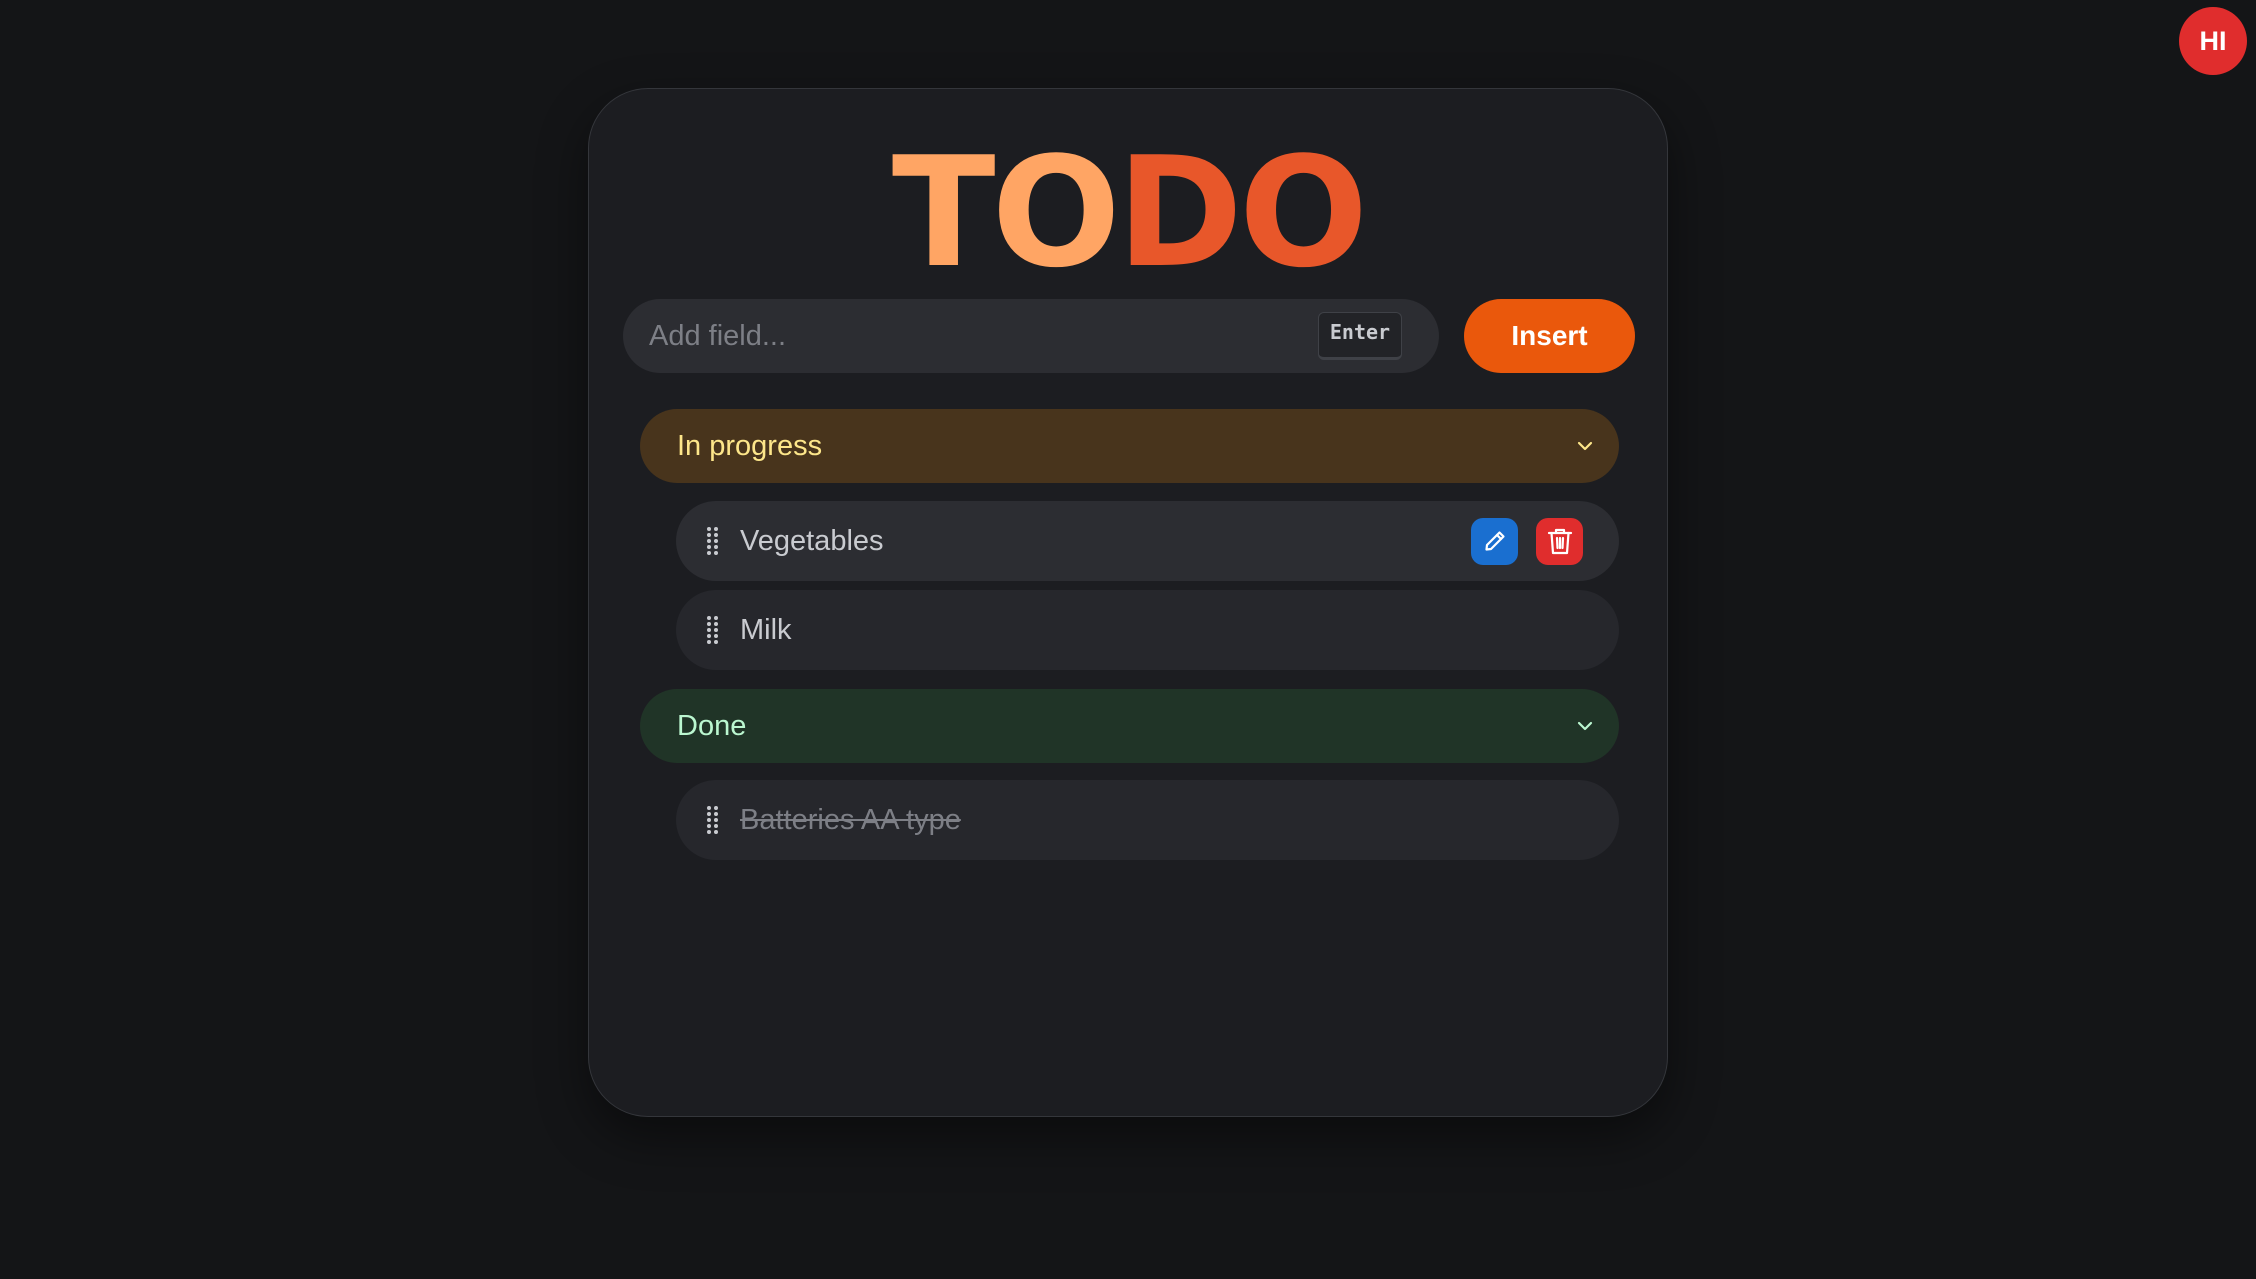  What do you see at coordinates (766, 629) in the screenshot?
I see `item-label: Milk` at bounding box center [766, 629].